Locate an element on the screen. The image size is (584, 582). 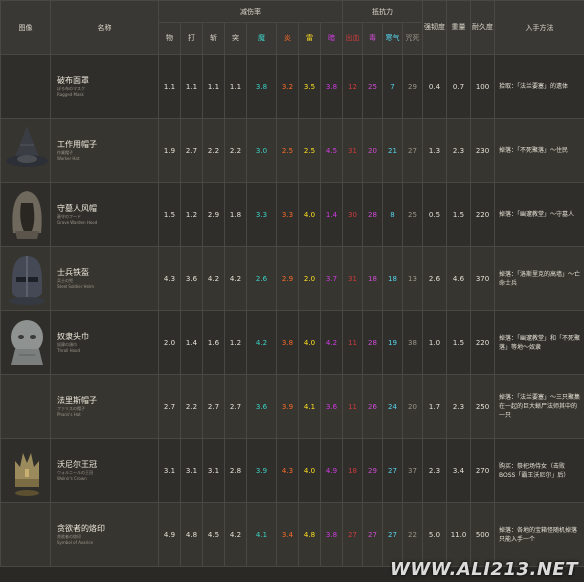
poise-value: 5.0 is located at coordinates (434, 534).